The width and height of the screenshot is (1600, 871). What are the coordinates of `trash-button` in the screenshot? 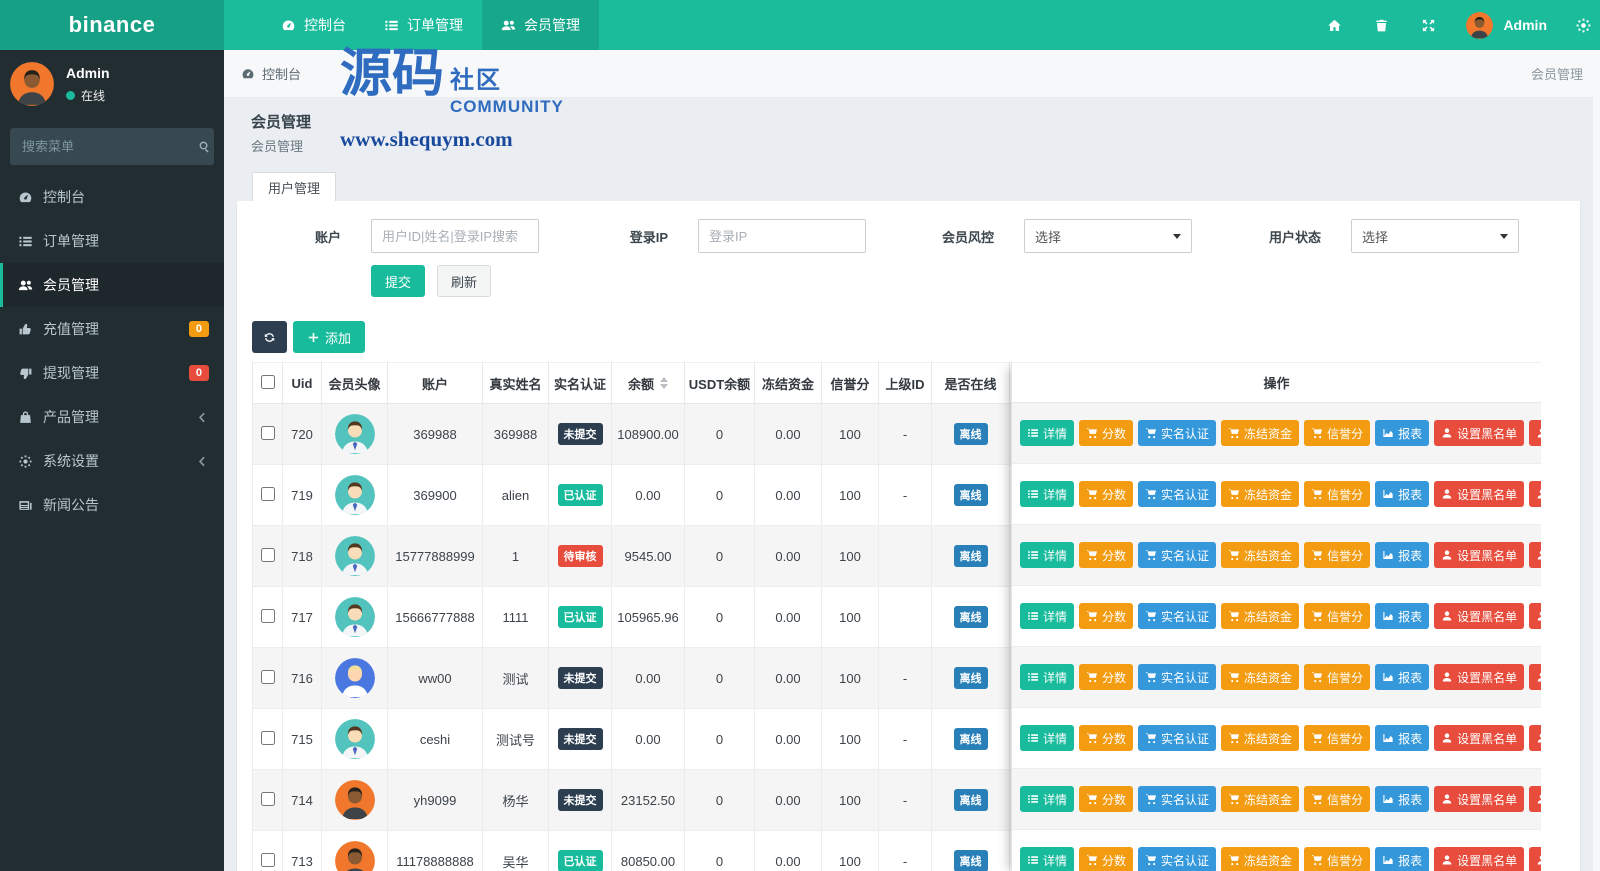 It's located at (1381, 25).